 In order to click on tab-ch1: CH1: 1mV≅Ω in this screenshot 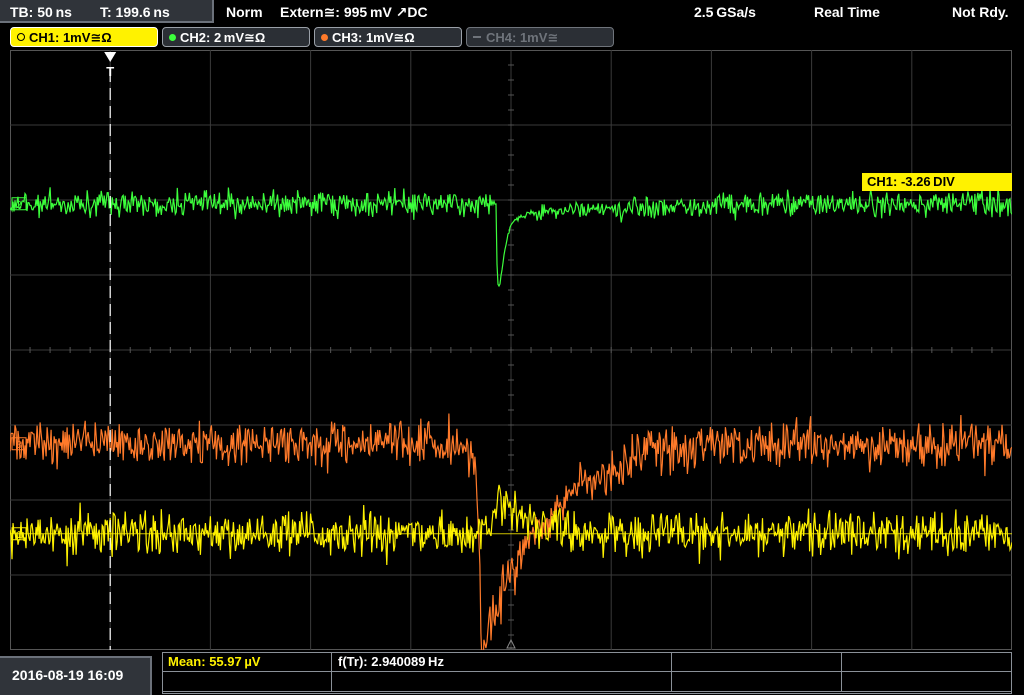, I will do `click(84, 37)`.